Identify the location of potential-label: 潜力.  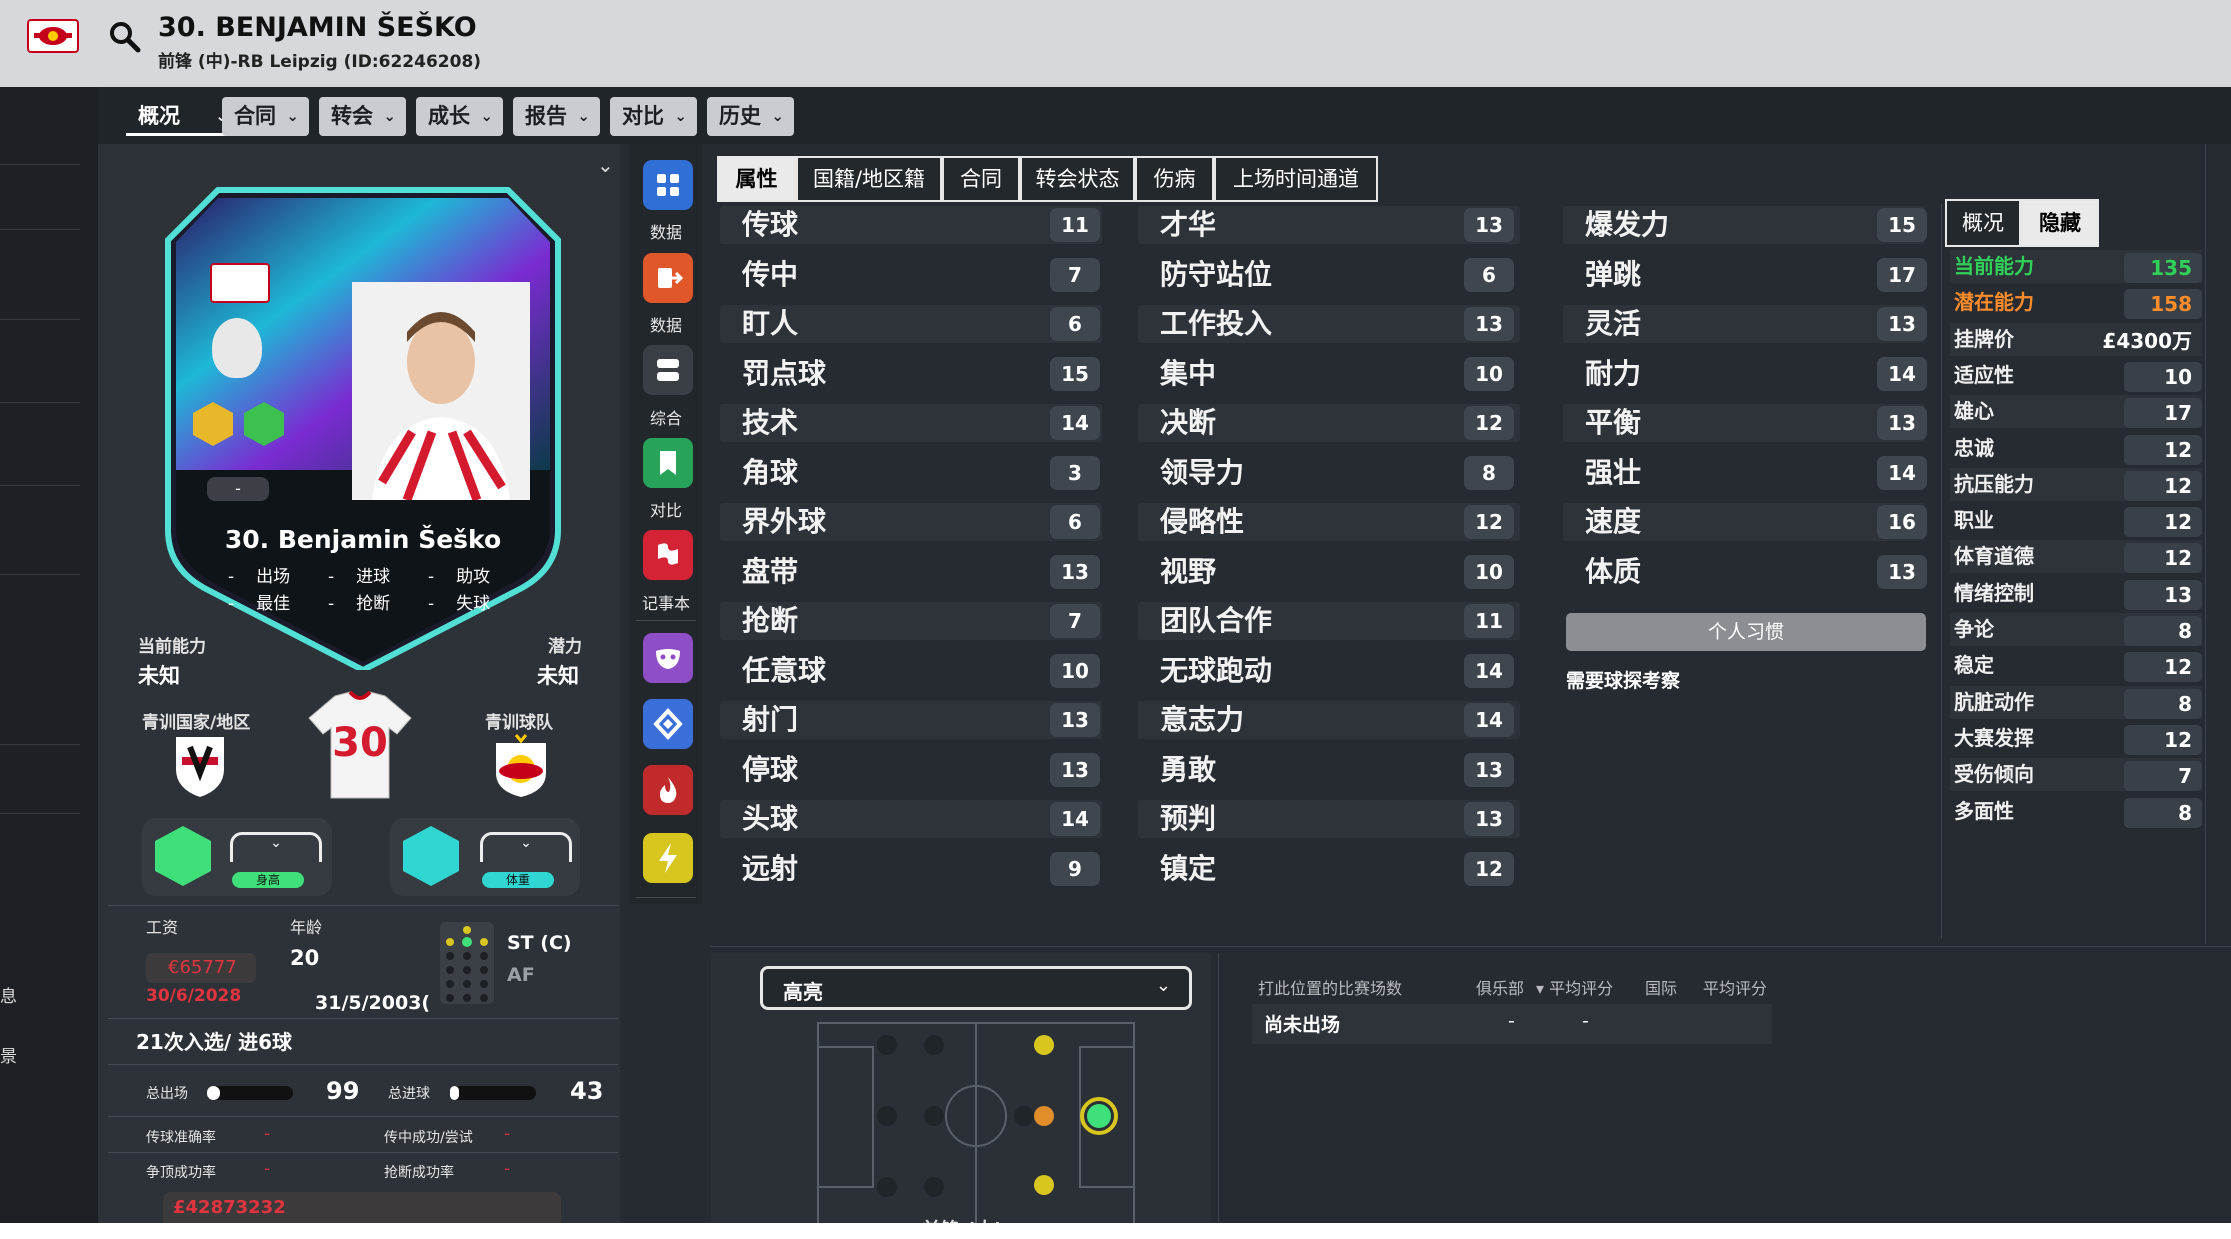
(565, 647).